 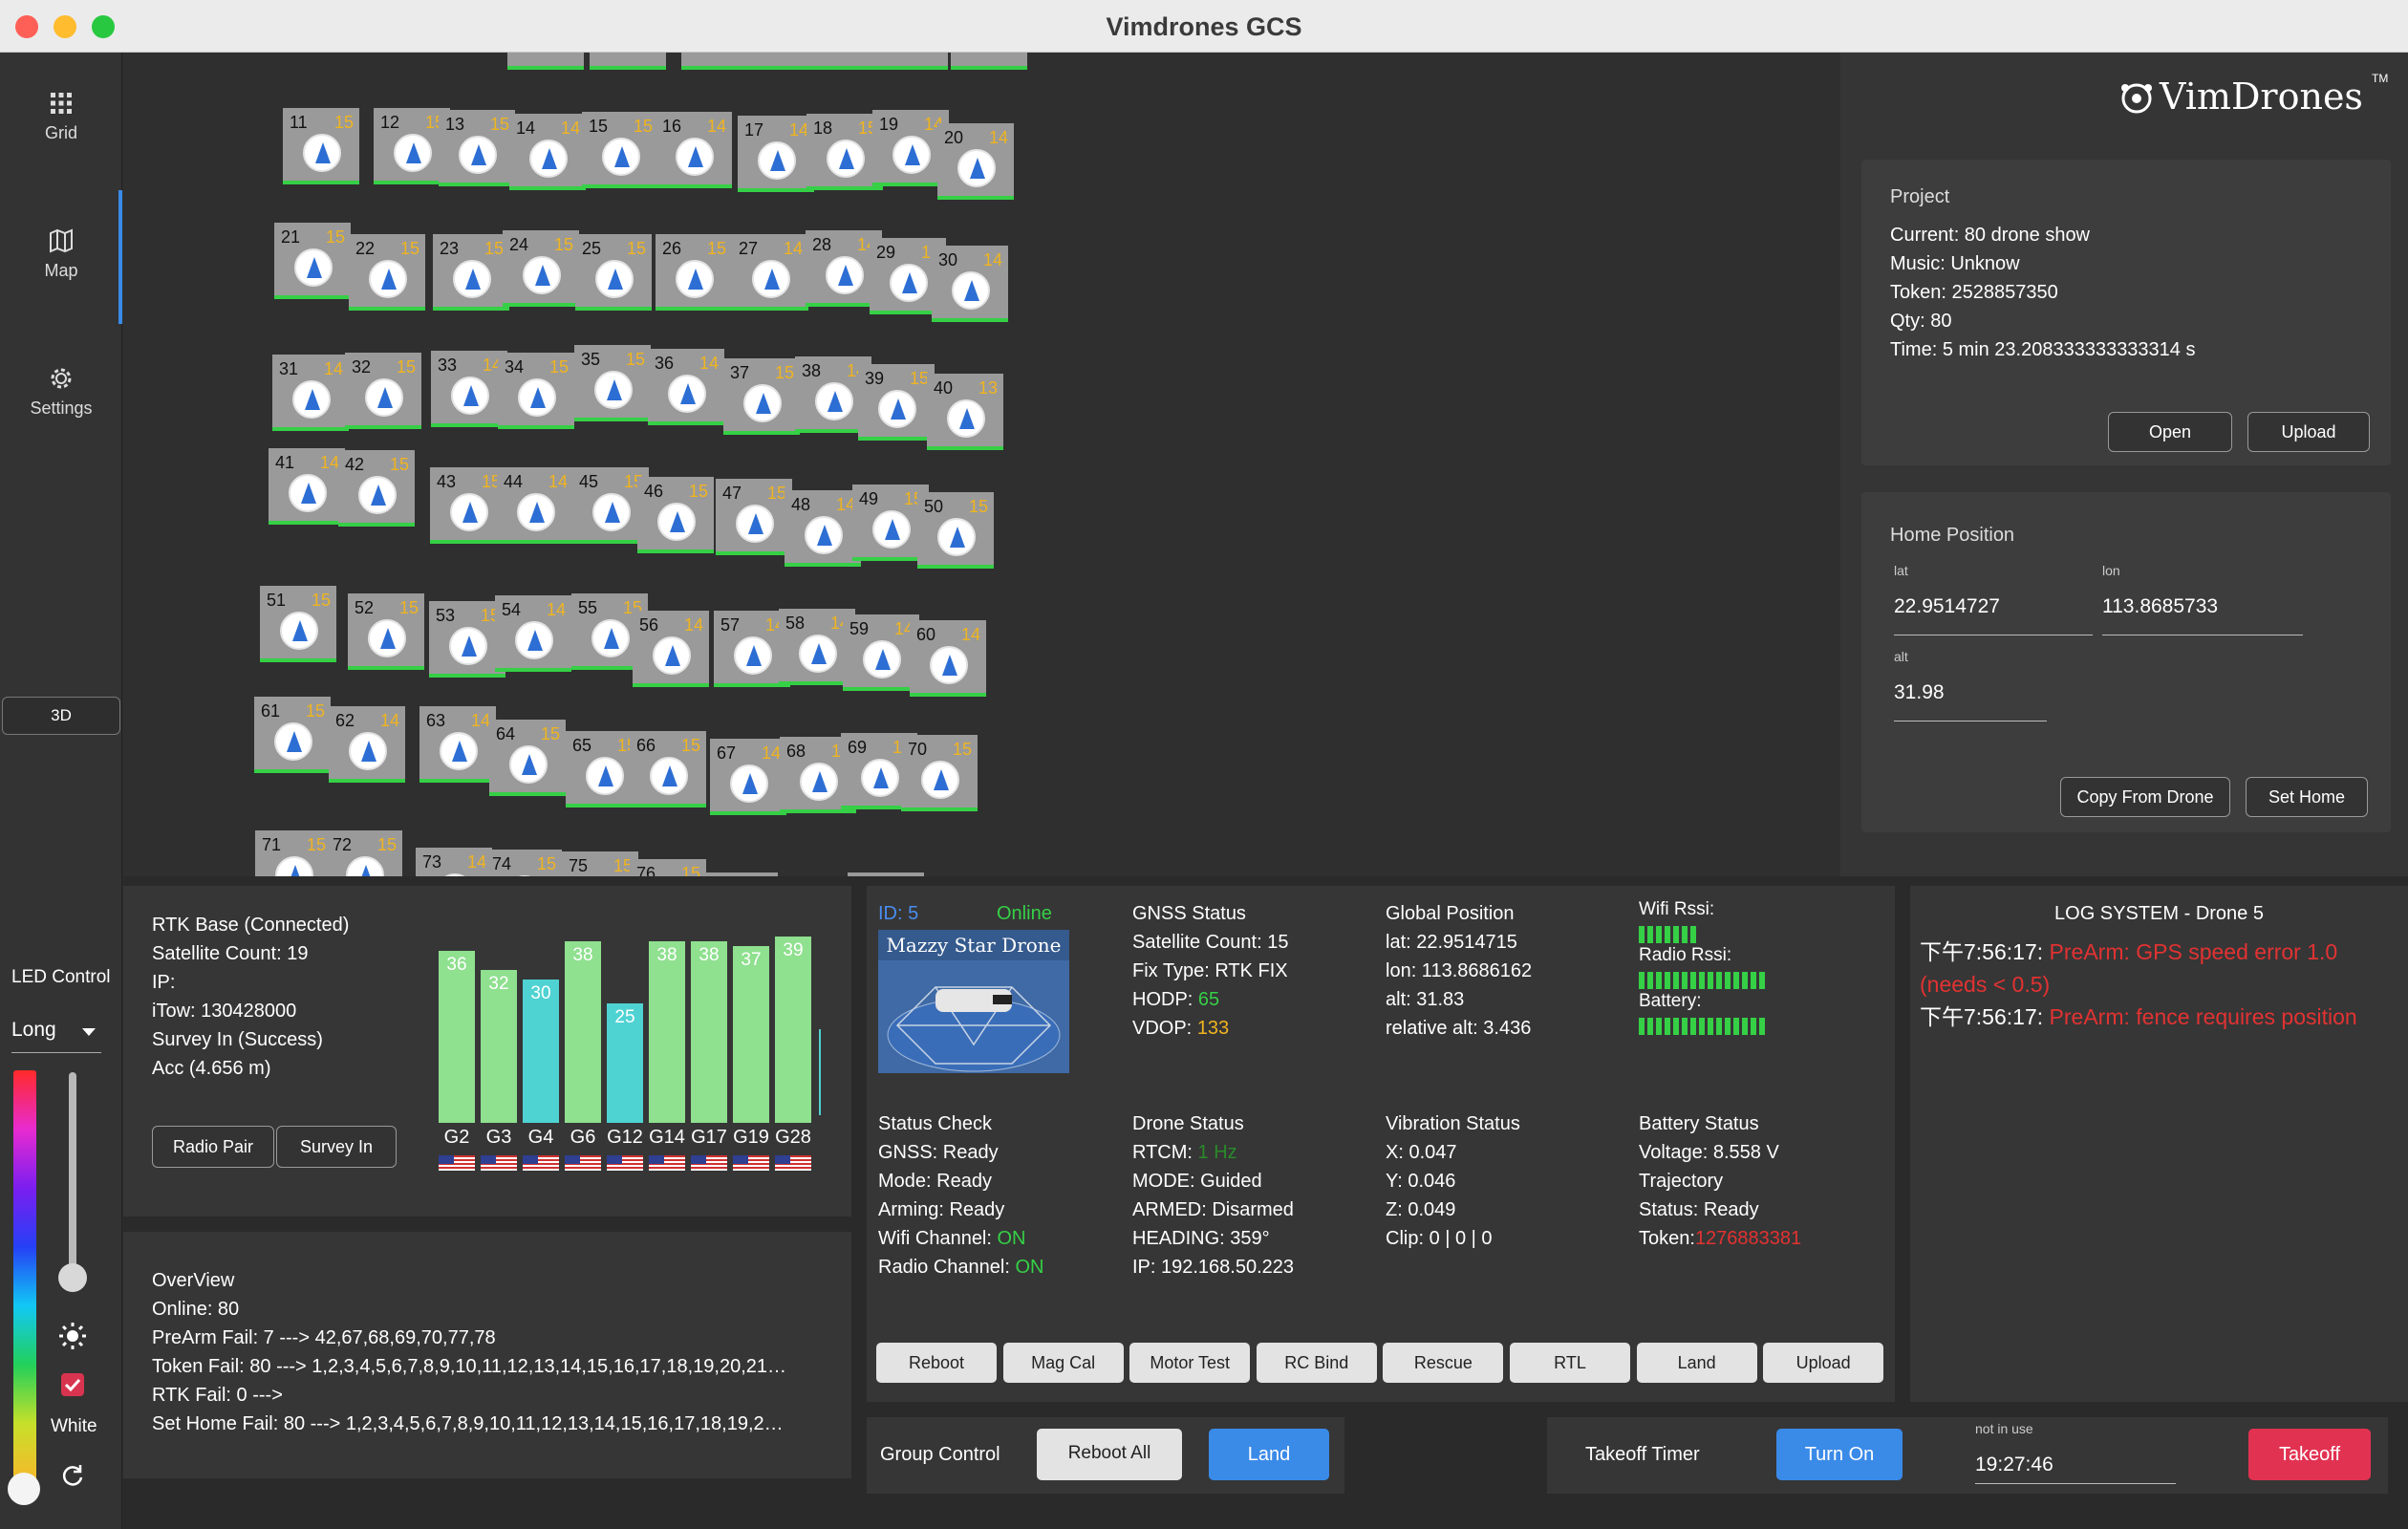 I want to click on drone-marker-75: 75 15, so click(x=600, y=863).